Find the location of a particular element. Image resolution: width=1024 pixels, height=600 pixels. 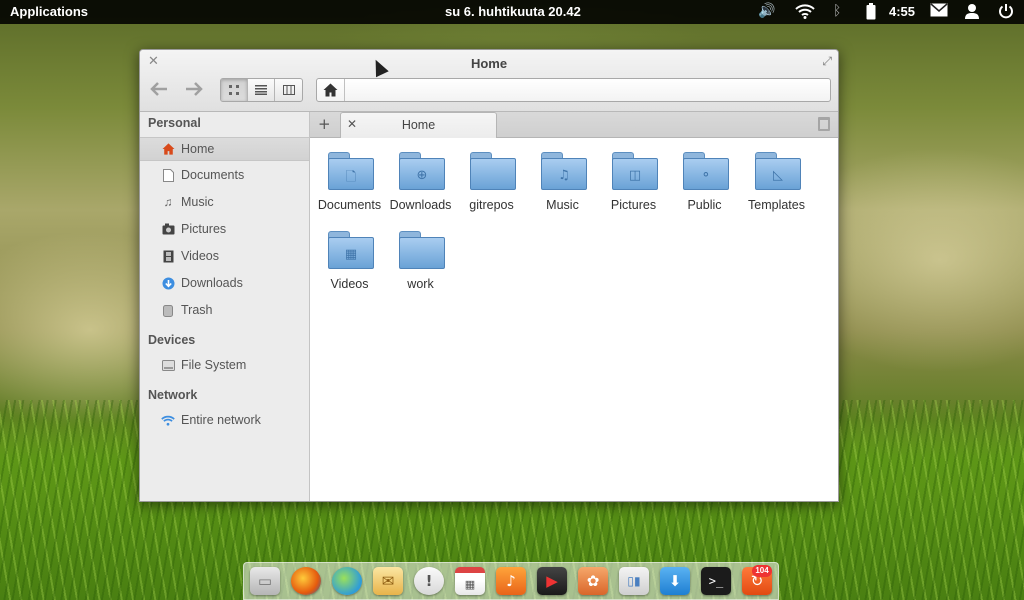

shotwell-dock-icon: ✿ is located at coordinates (593, 581).